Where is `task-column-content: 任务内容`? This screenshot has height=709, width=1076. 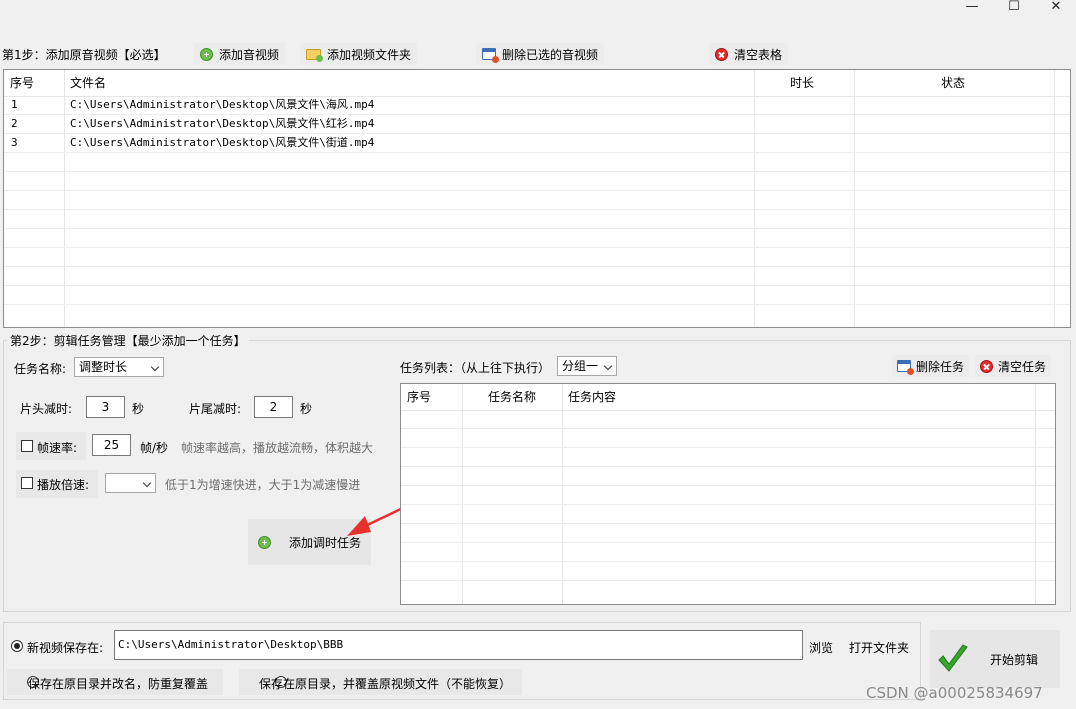
task-column-content: 任务内容 is located at coordinates (592, 397).